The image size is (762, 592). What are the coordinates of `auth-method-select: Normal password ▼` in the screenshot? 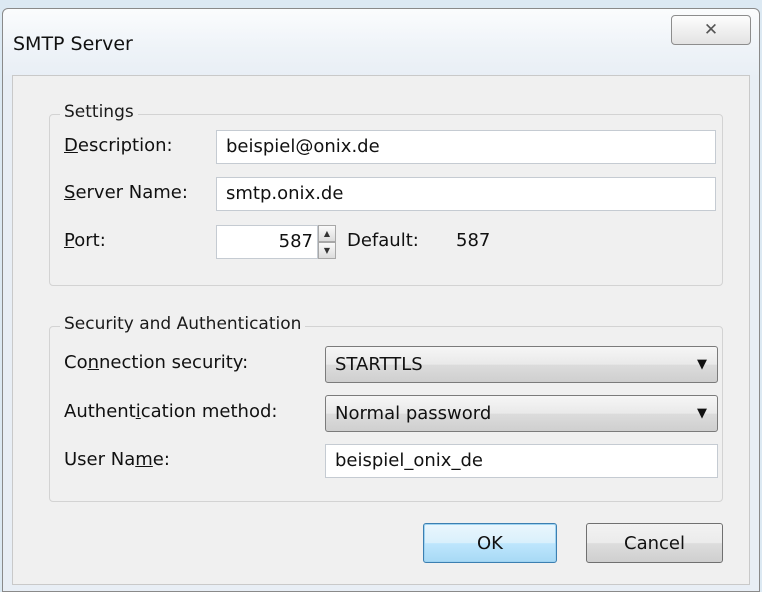 It's located at (521, 413).